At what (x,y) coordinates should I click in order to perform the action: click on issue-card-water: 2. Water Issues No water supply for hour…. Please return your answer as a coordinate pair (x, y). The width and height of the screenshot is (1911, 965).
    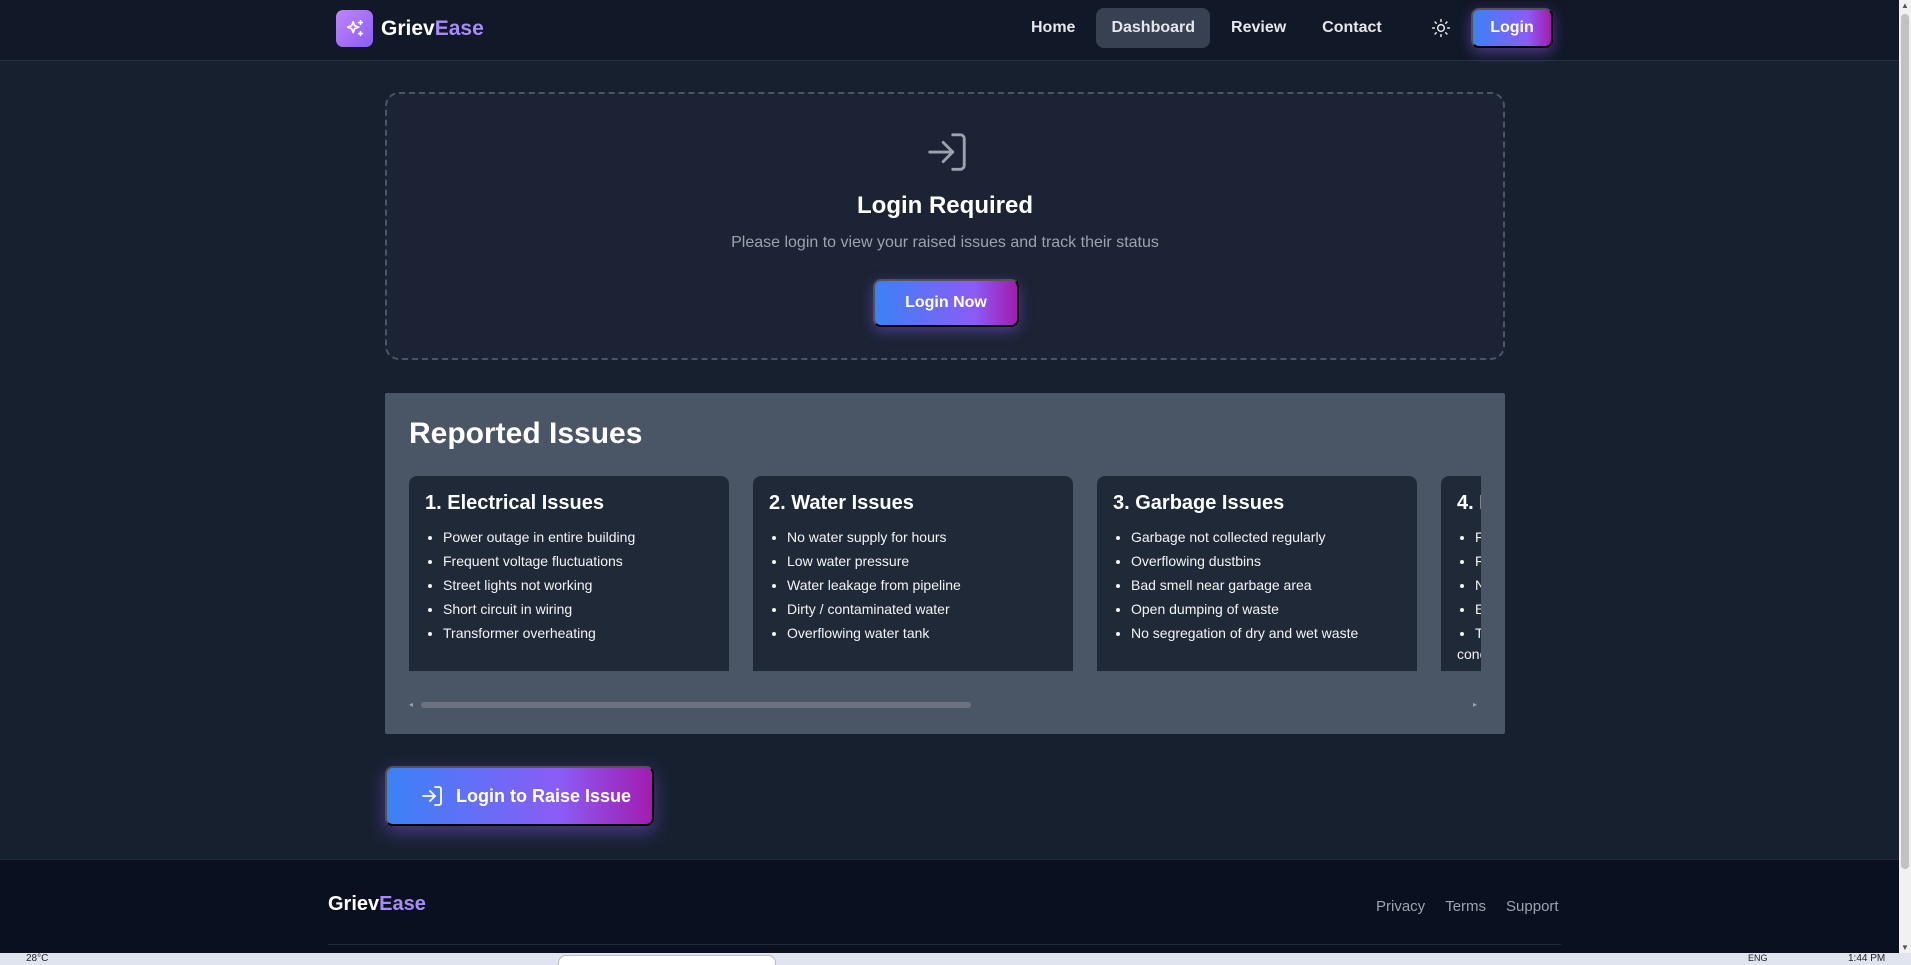
    Looking at the image, I should click on (913, 573).